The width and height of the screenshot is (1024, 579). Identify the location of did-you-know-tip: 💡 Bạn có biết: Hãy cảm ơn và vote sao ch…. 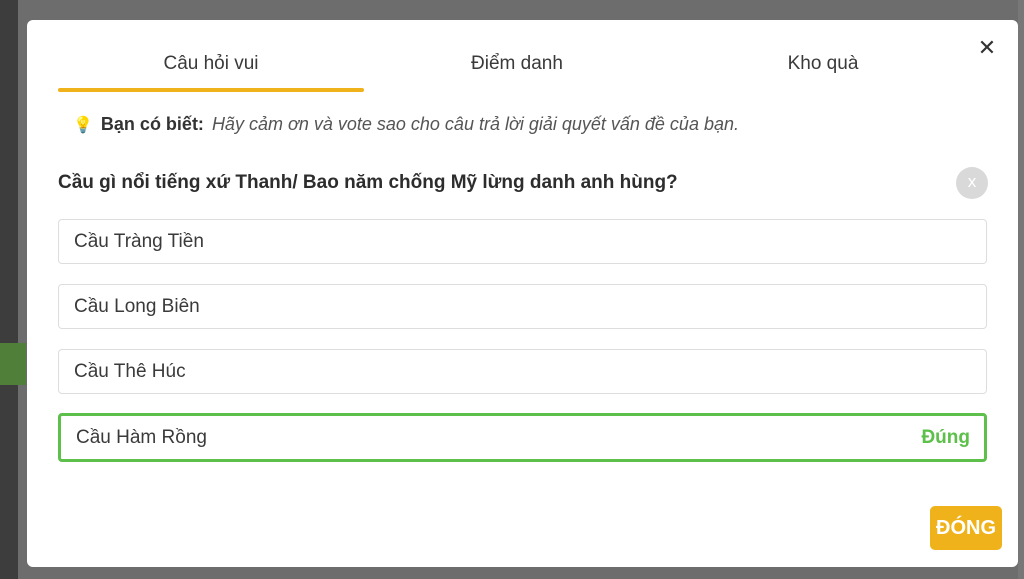
(406, 124).